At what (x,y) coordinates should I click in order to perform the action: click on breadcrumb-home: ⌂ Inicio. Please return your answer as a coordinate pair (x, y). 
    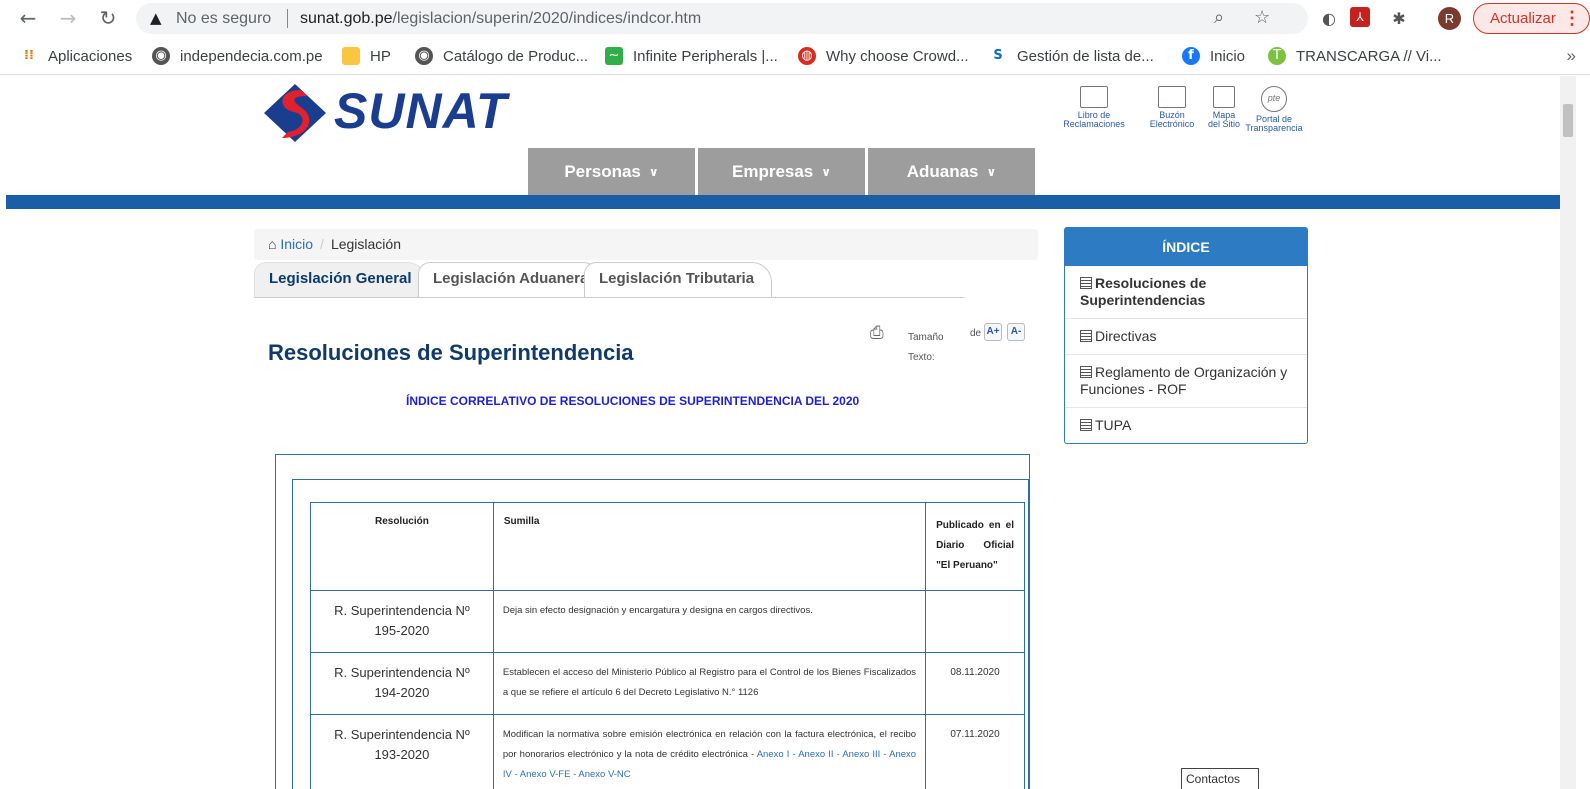
    Looking at the image, I should click on (290, 244).